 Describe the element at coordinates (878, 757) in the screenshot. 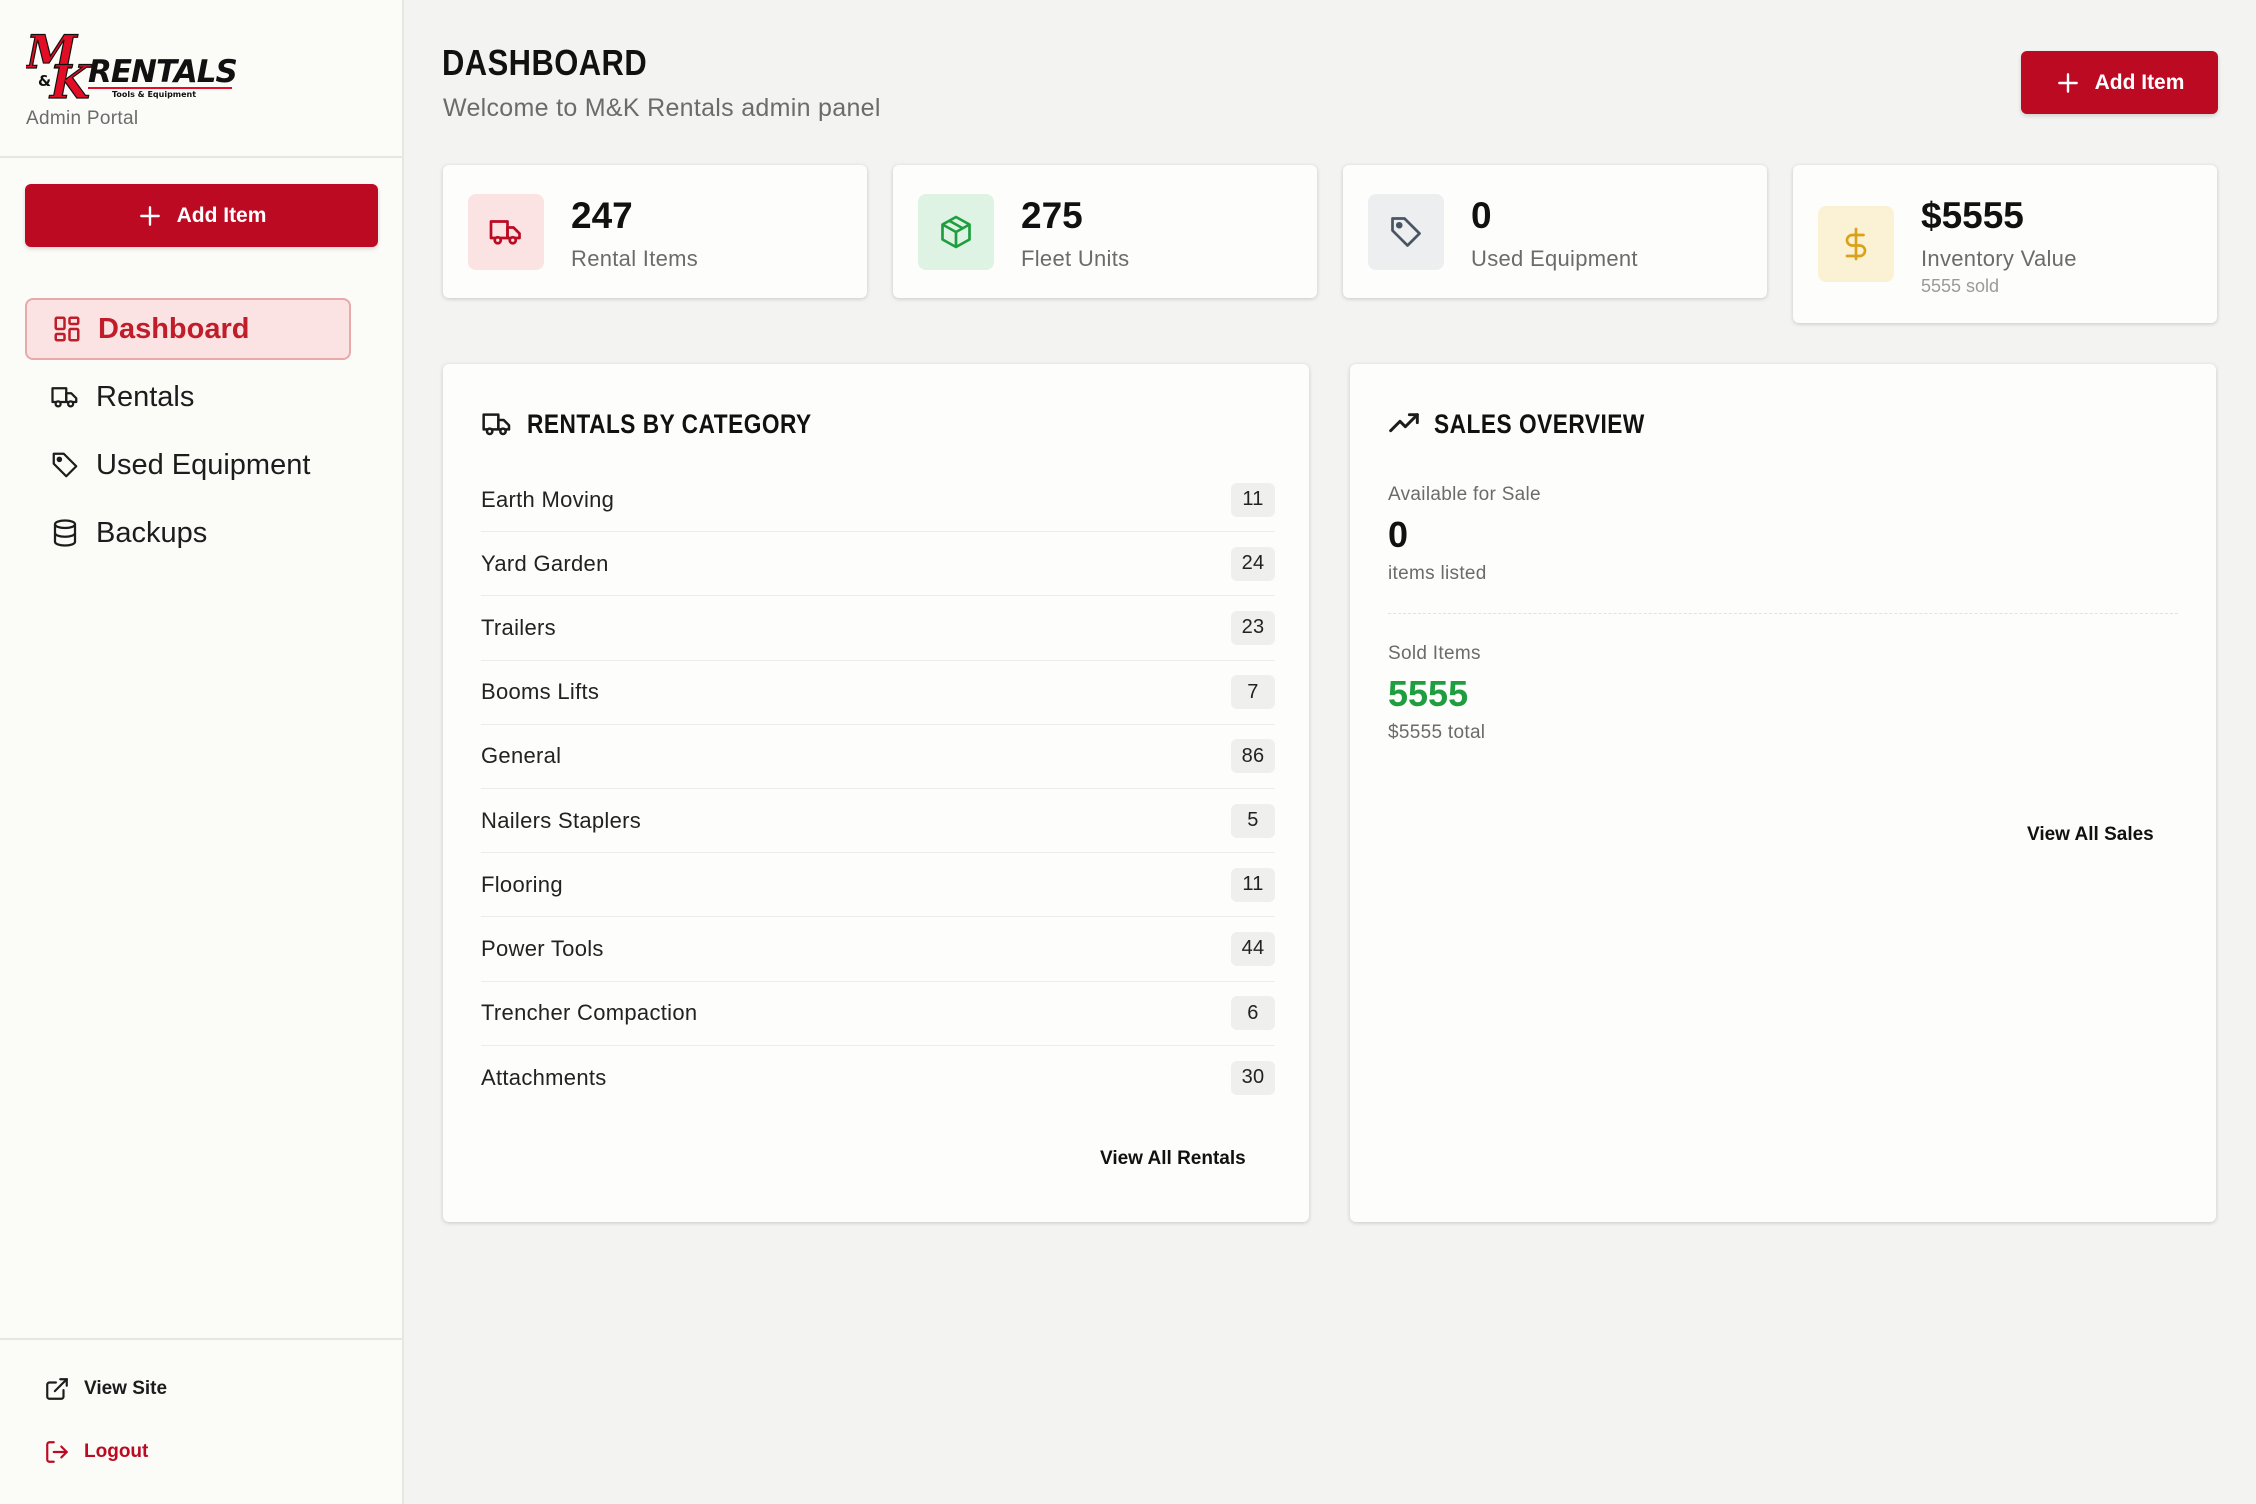

I see `category-row: General 86` at that location.